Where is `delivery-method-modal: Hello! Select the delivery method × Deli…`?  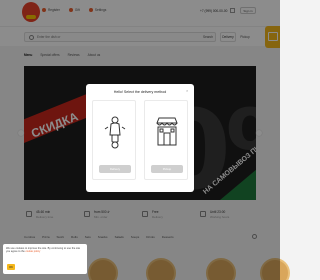 delivery-method-modal: Hello! Select the delivery method × Deli… is located at coordinates (140, 138).